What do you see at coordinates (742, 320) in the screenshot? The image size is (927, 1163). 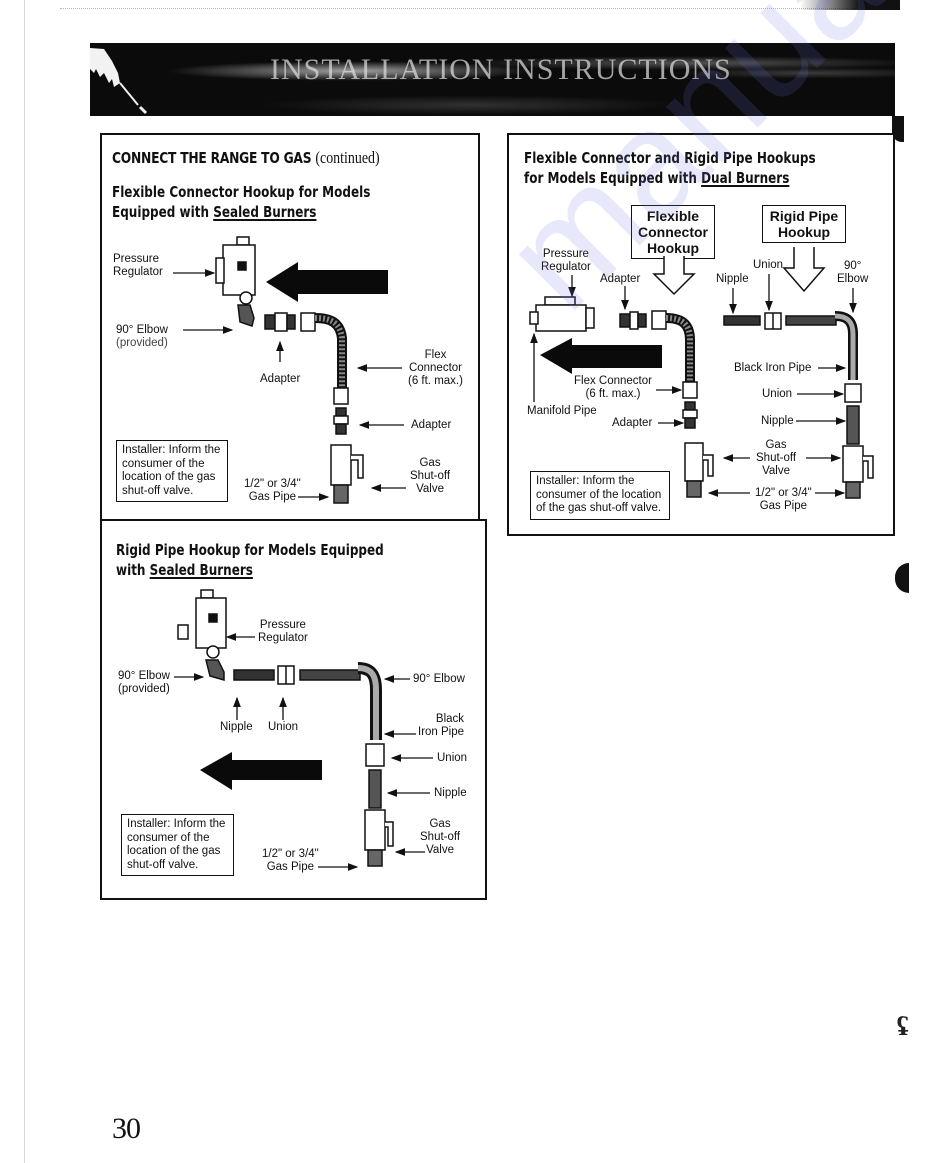 I see `nipple-part` at bounding box center [742, 320].